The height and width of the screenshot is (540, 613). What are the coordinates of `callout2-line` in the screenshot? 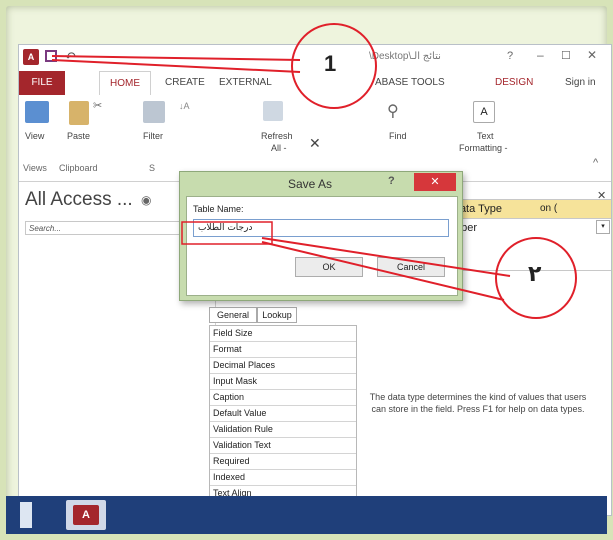 It's located at (386, 257).